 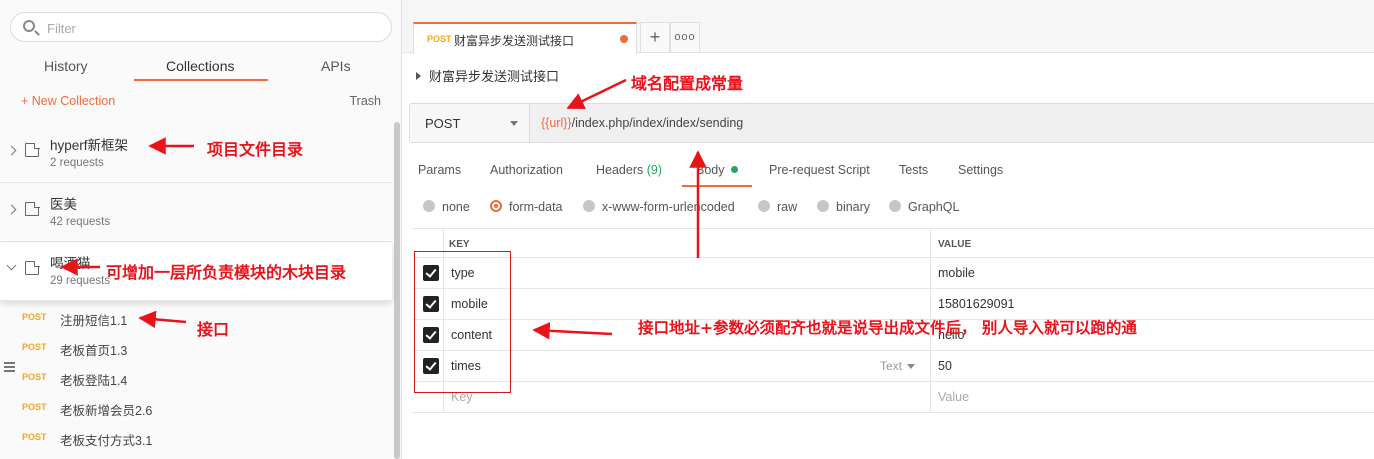 I want to click on annotation-domain-const: 域名配置成常量, so click(x=687, y=83).